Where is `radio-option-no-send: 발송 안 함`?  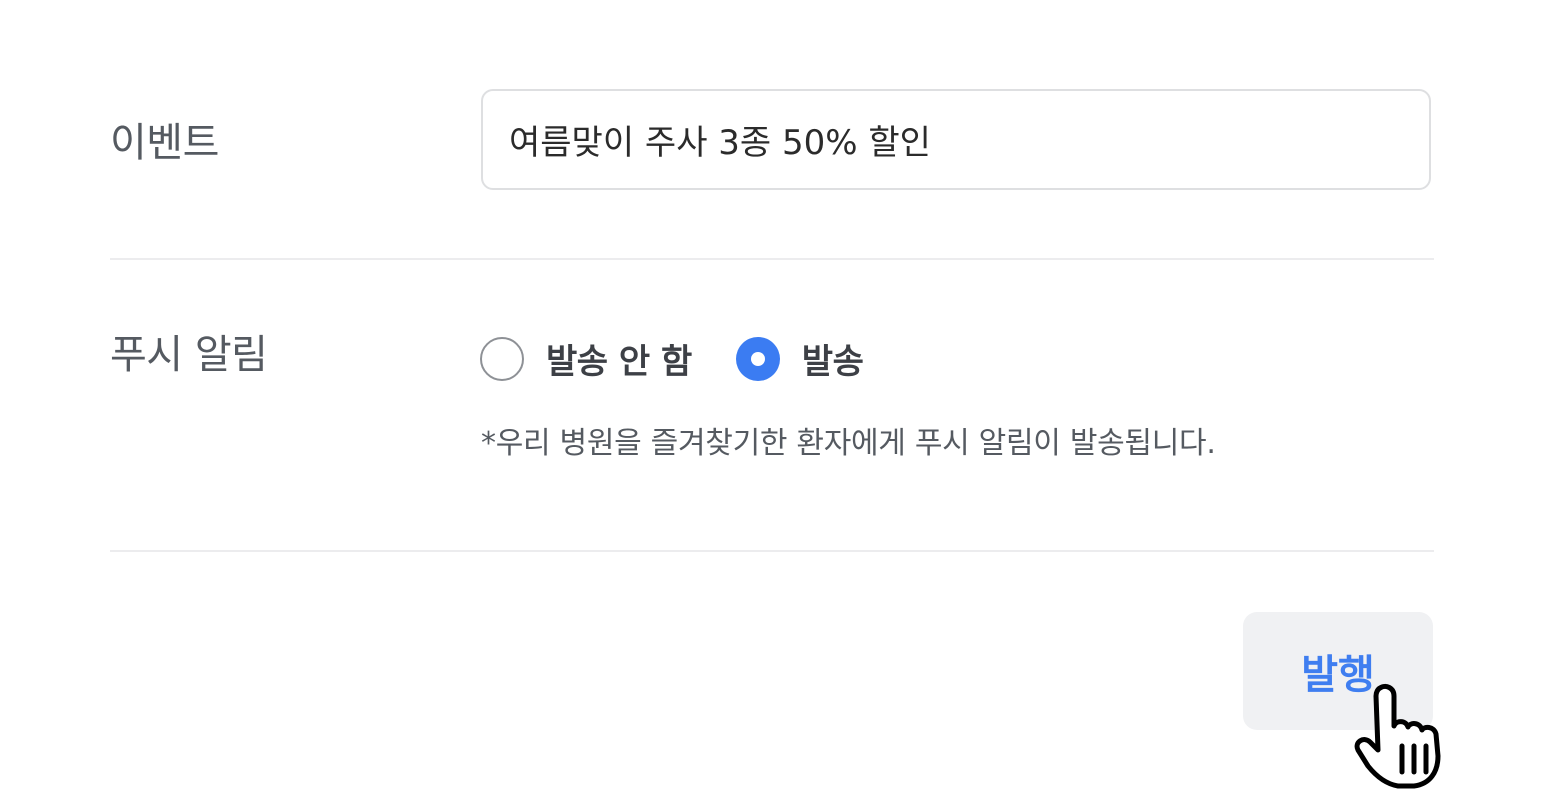
radio-option-no-send: 발송 안 함 is located at coordinates (586, 358).